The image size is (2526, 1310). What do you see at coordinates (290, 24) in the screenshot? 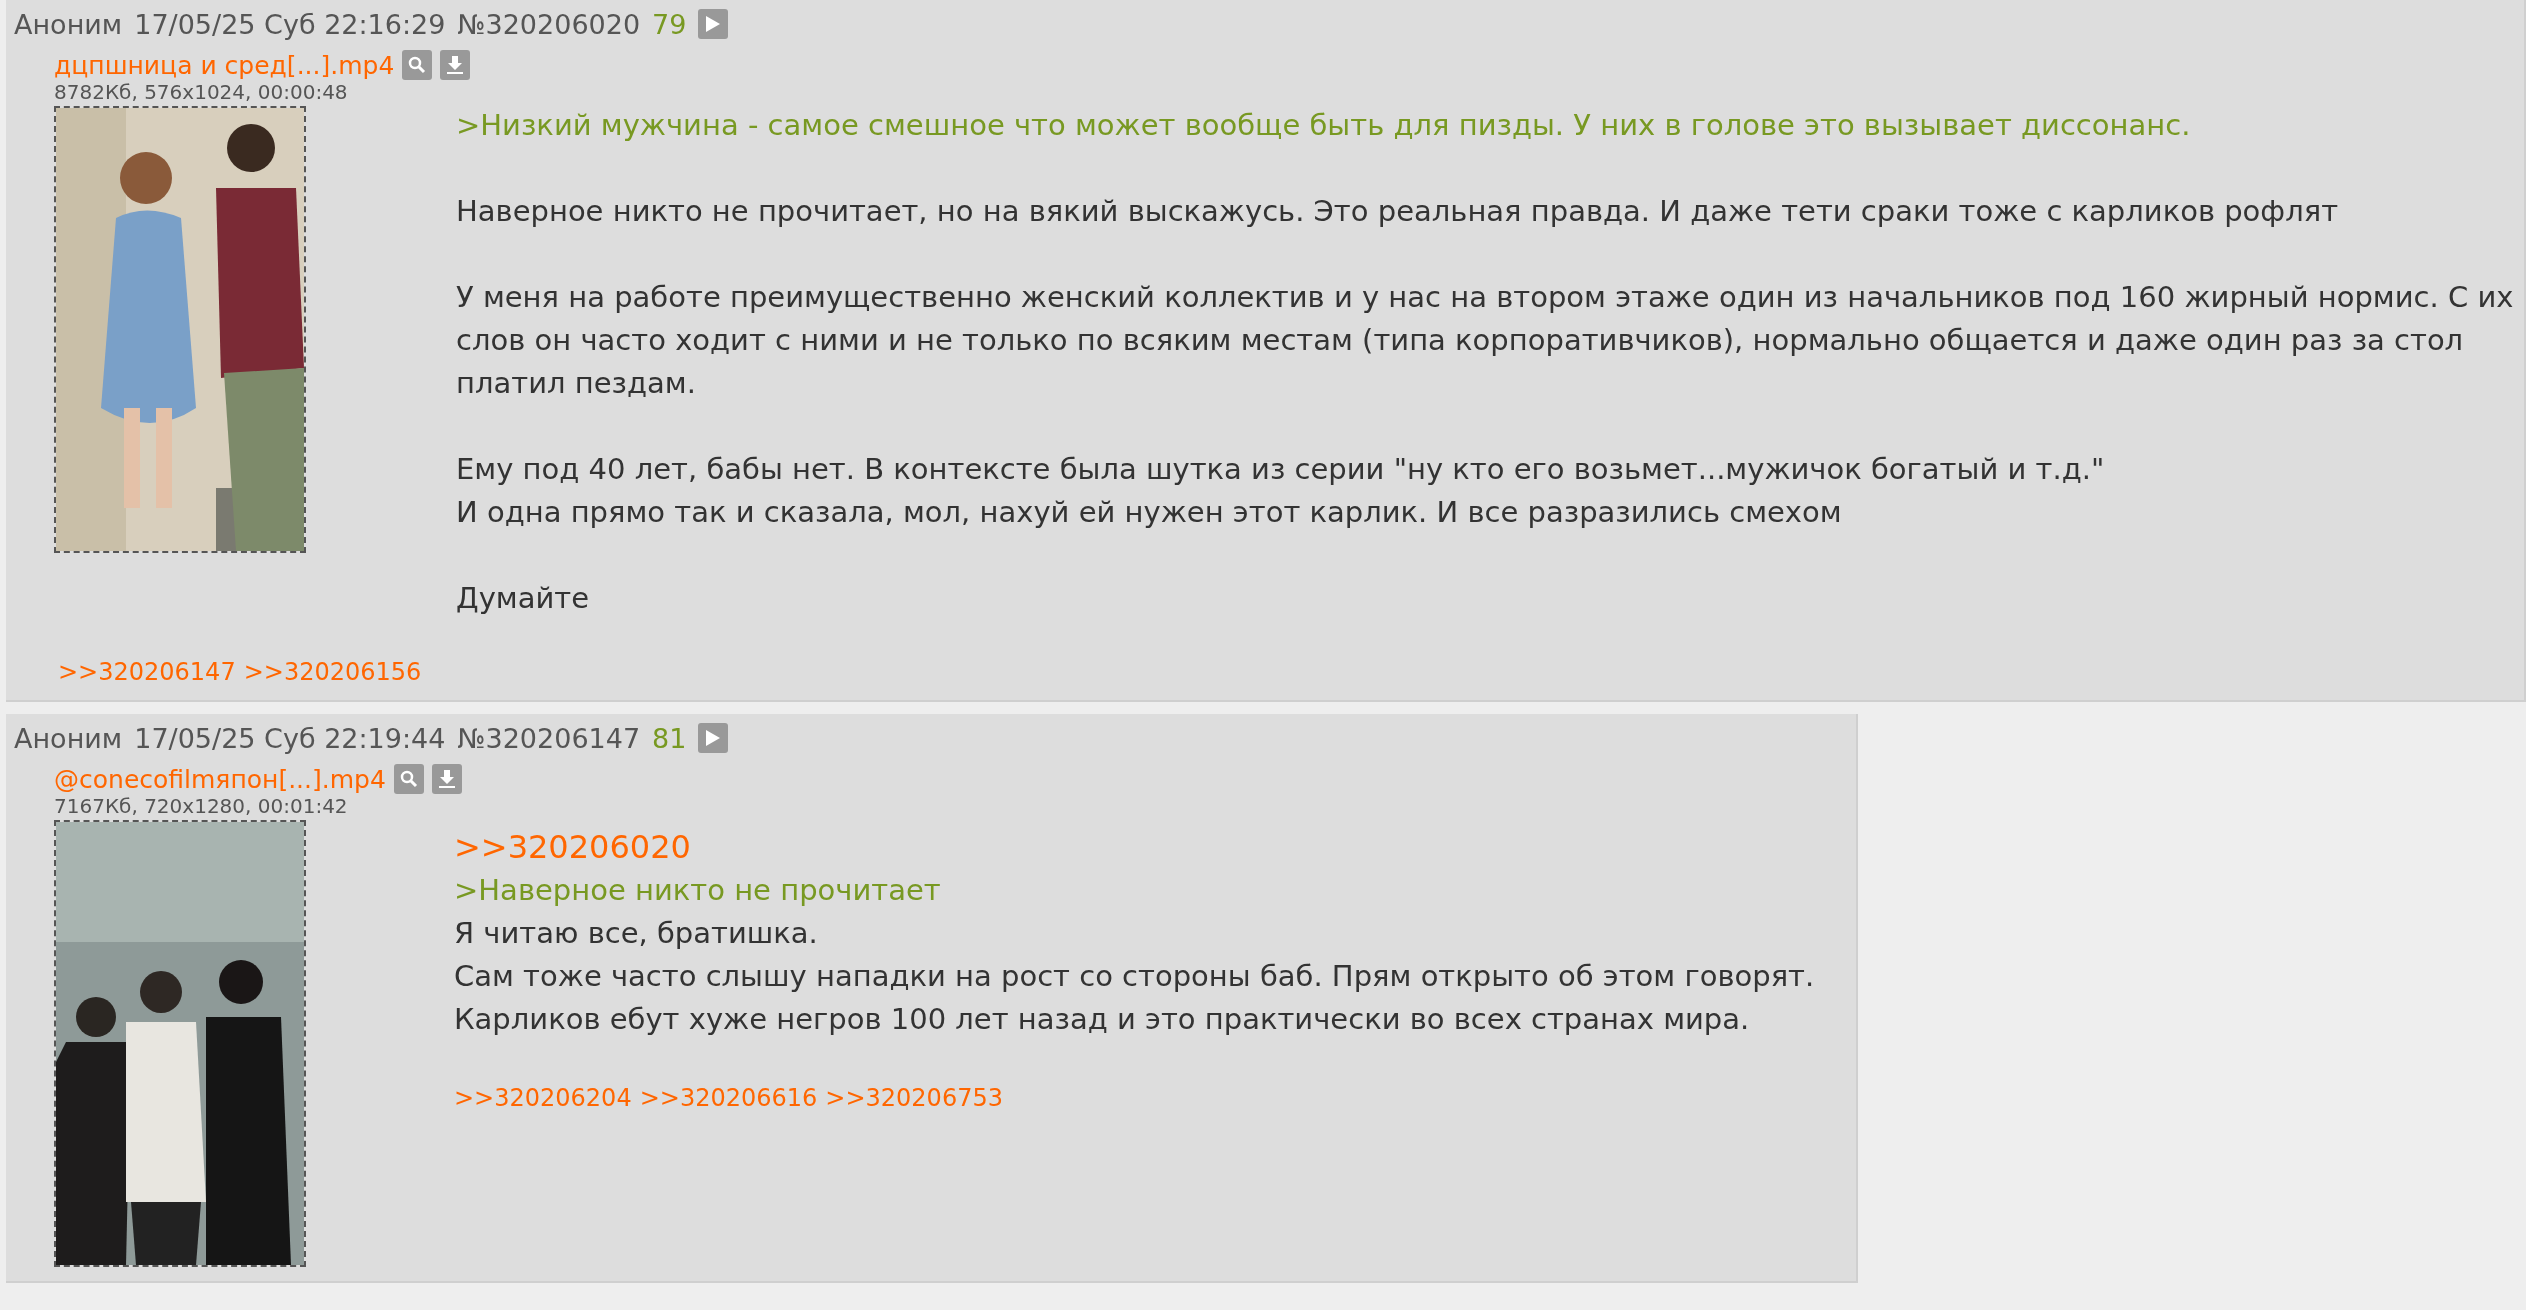
I see `post-date: 17/05/25 Суб 22:16:29` at bounding box center [290, 24].